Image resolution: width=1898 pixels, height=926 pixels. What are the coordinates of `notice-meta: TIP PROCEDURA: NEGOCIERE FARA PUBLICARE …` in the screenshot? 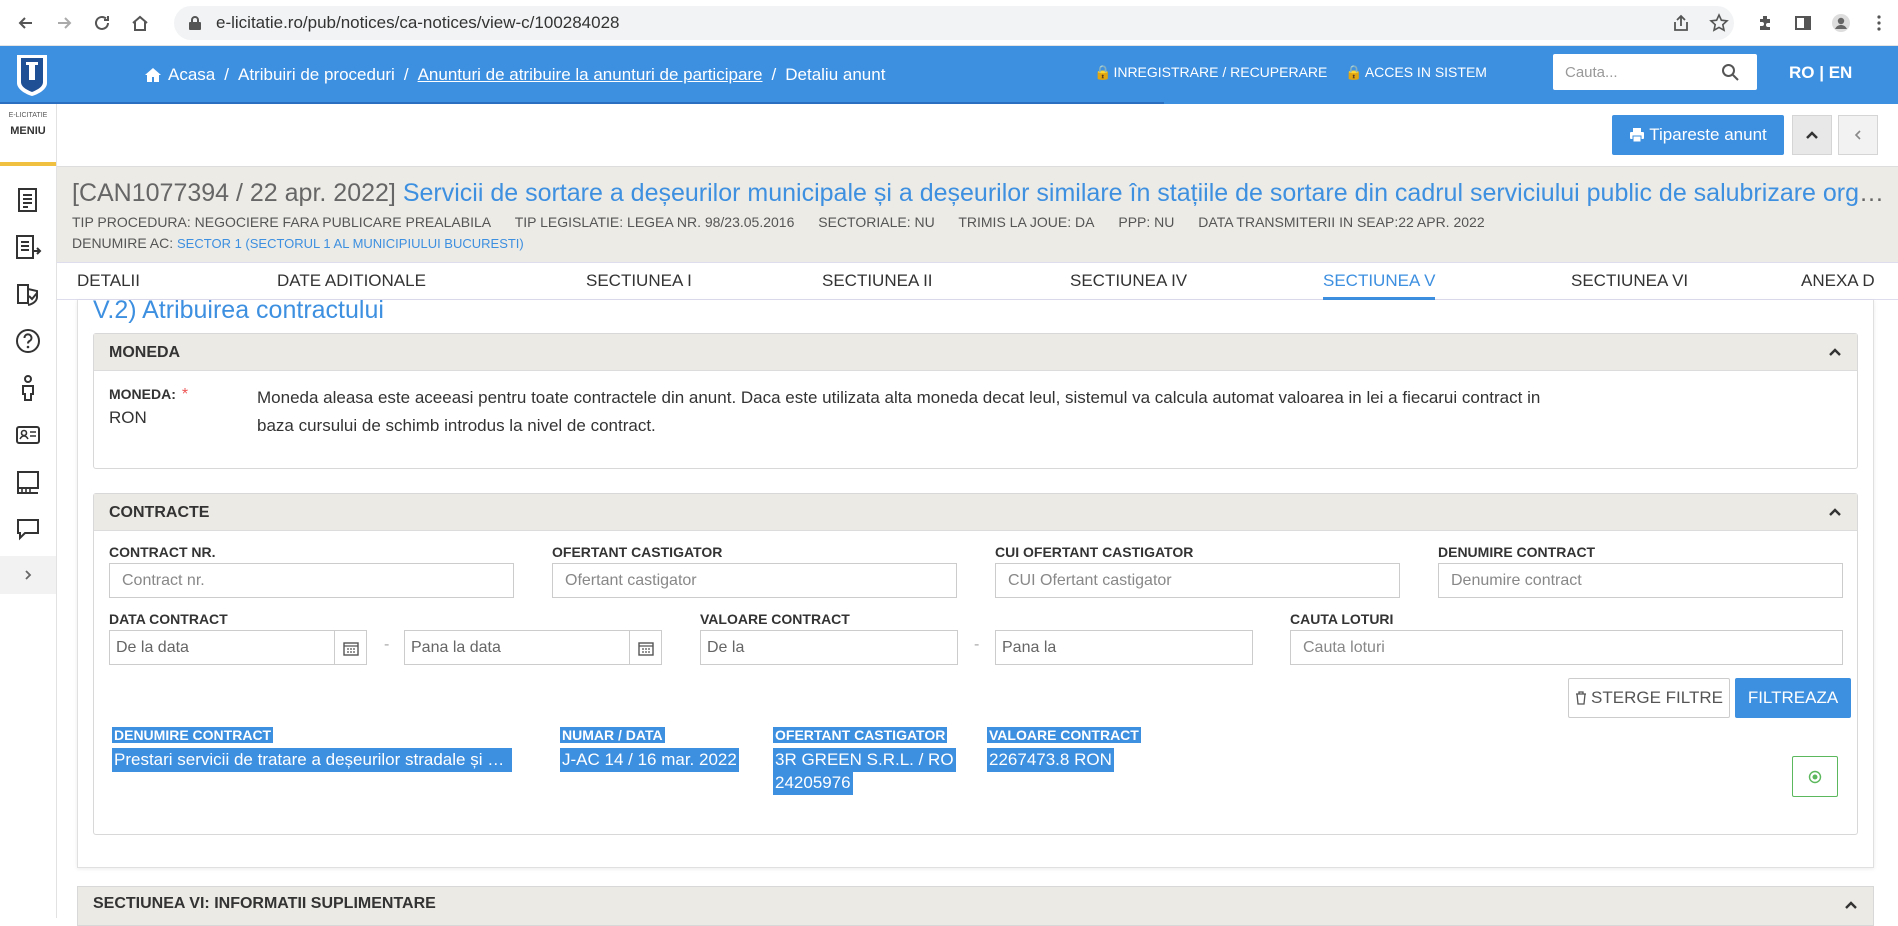 It's located at (788, 222).